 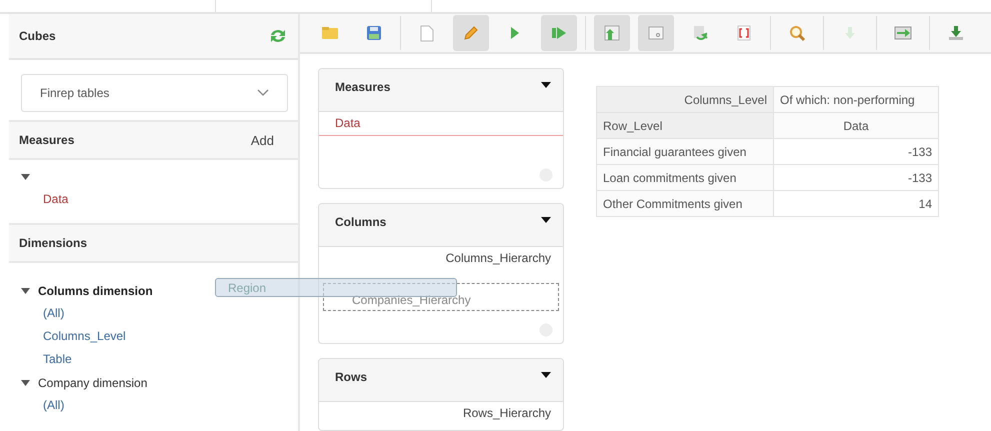 I want to click on measure-chip: Data, so click(x=441, y=124).